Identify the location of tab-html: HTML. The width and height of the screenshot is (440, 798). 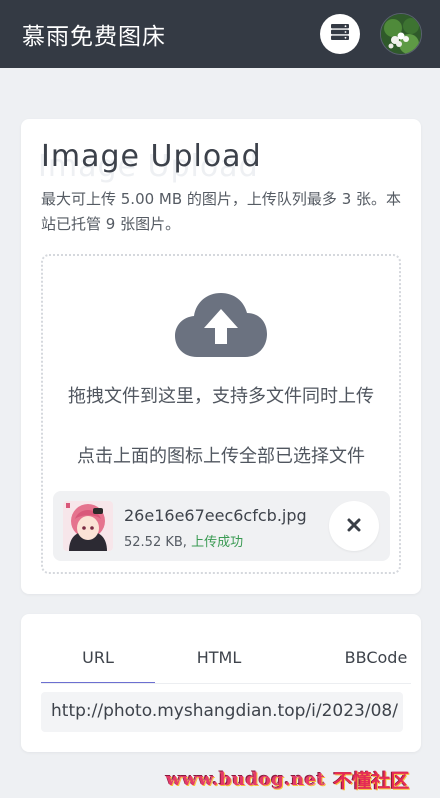
(219, 662).